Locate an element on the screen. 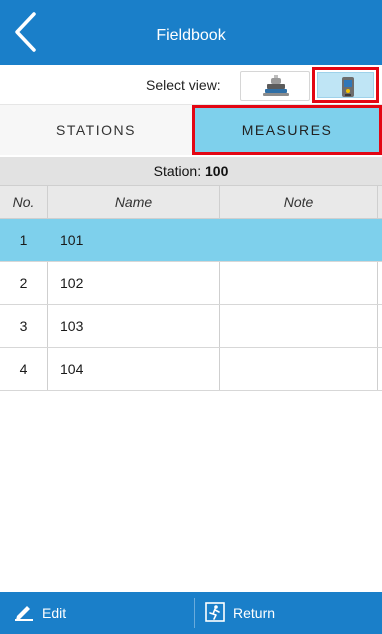 The width and height of the screenshot is (382, 634). station-label: Station: is located at coordinates (177, 171).